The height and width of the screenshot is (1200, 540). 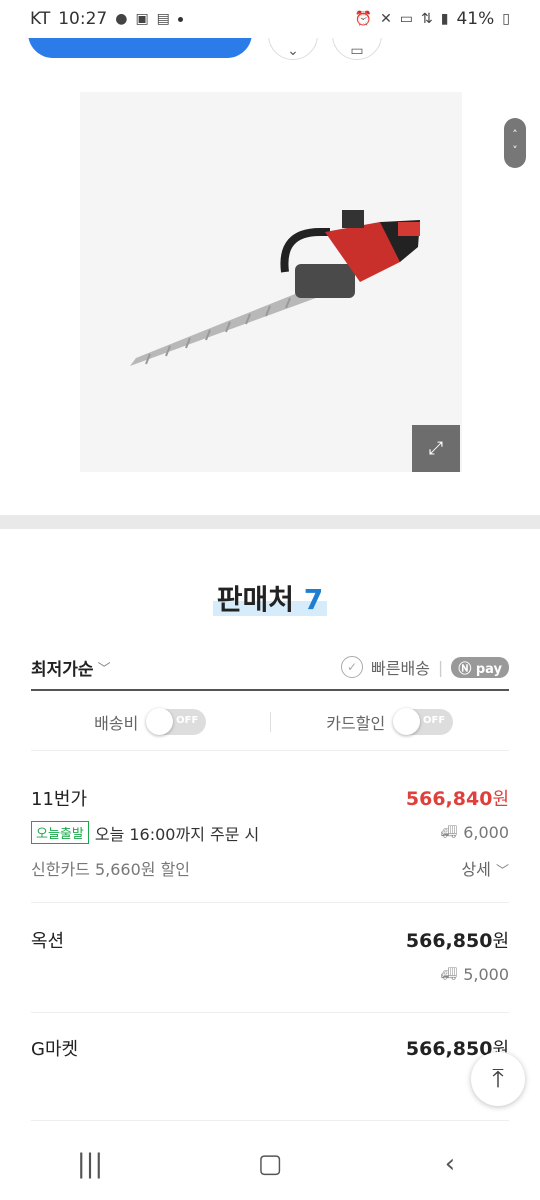 I want to click on hedge-trimmer-image, so click(x=275, y=288).